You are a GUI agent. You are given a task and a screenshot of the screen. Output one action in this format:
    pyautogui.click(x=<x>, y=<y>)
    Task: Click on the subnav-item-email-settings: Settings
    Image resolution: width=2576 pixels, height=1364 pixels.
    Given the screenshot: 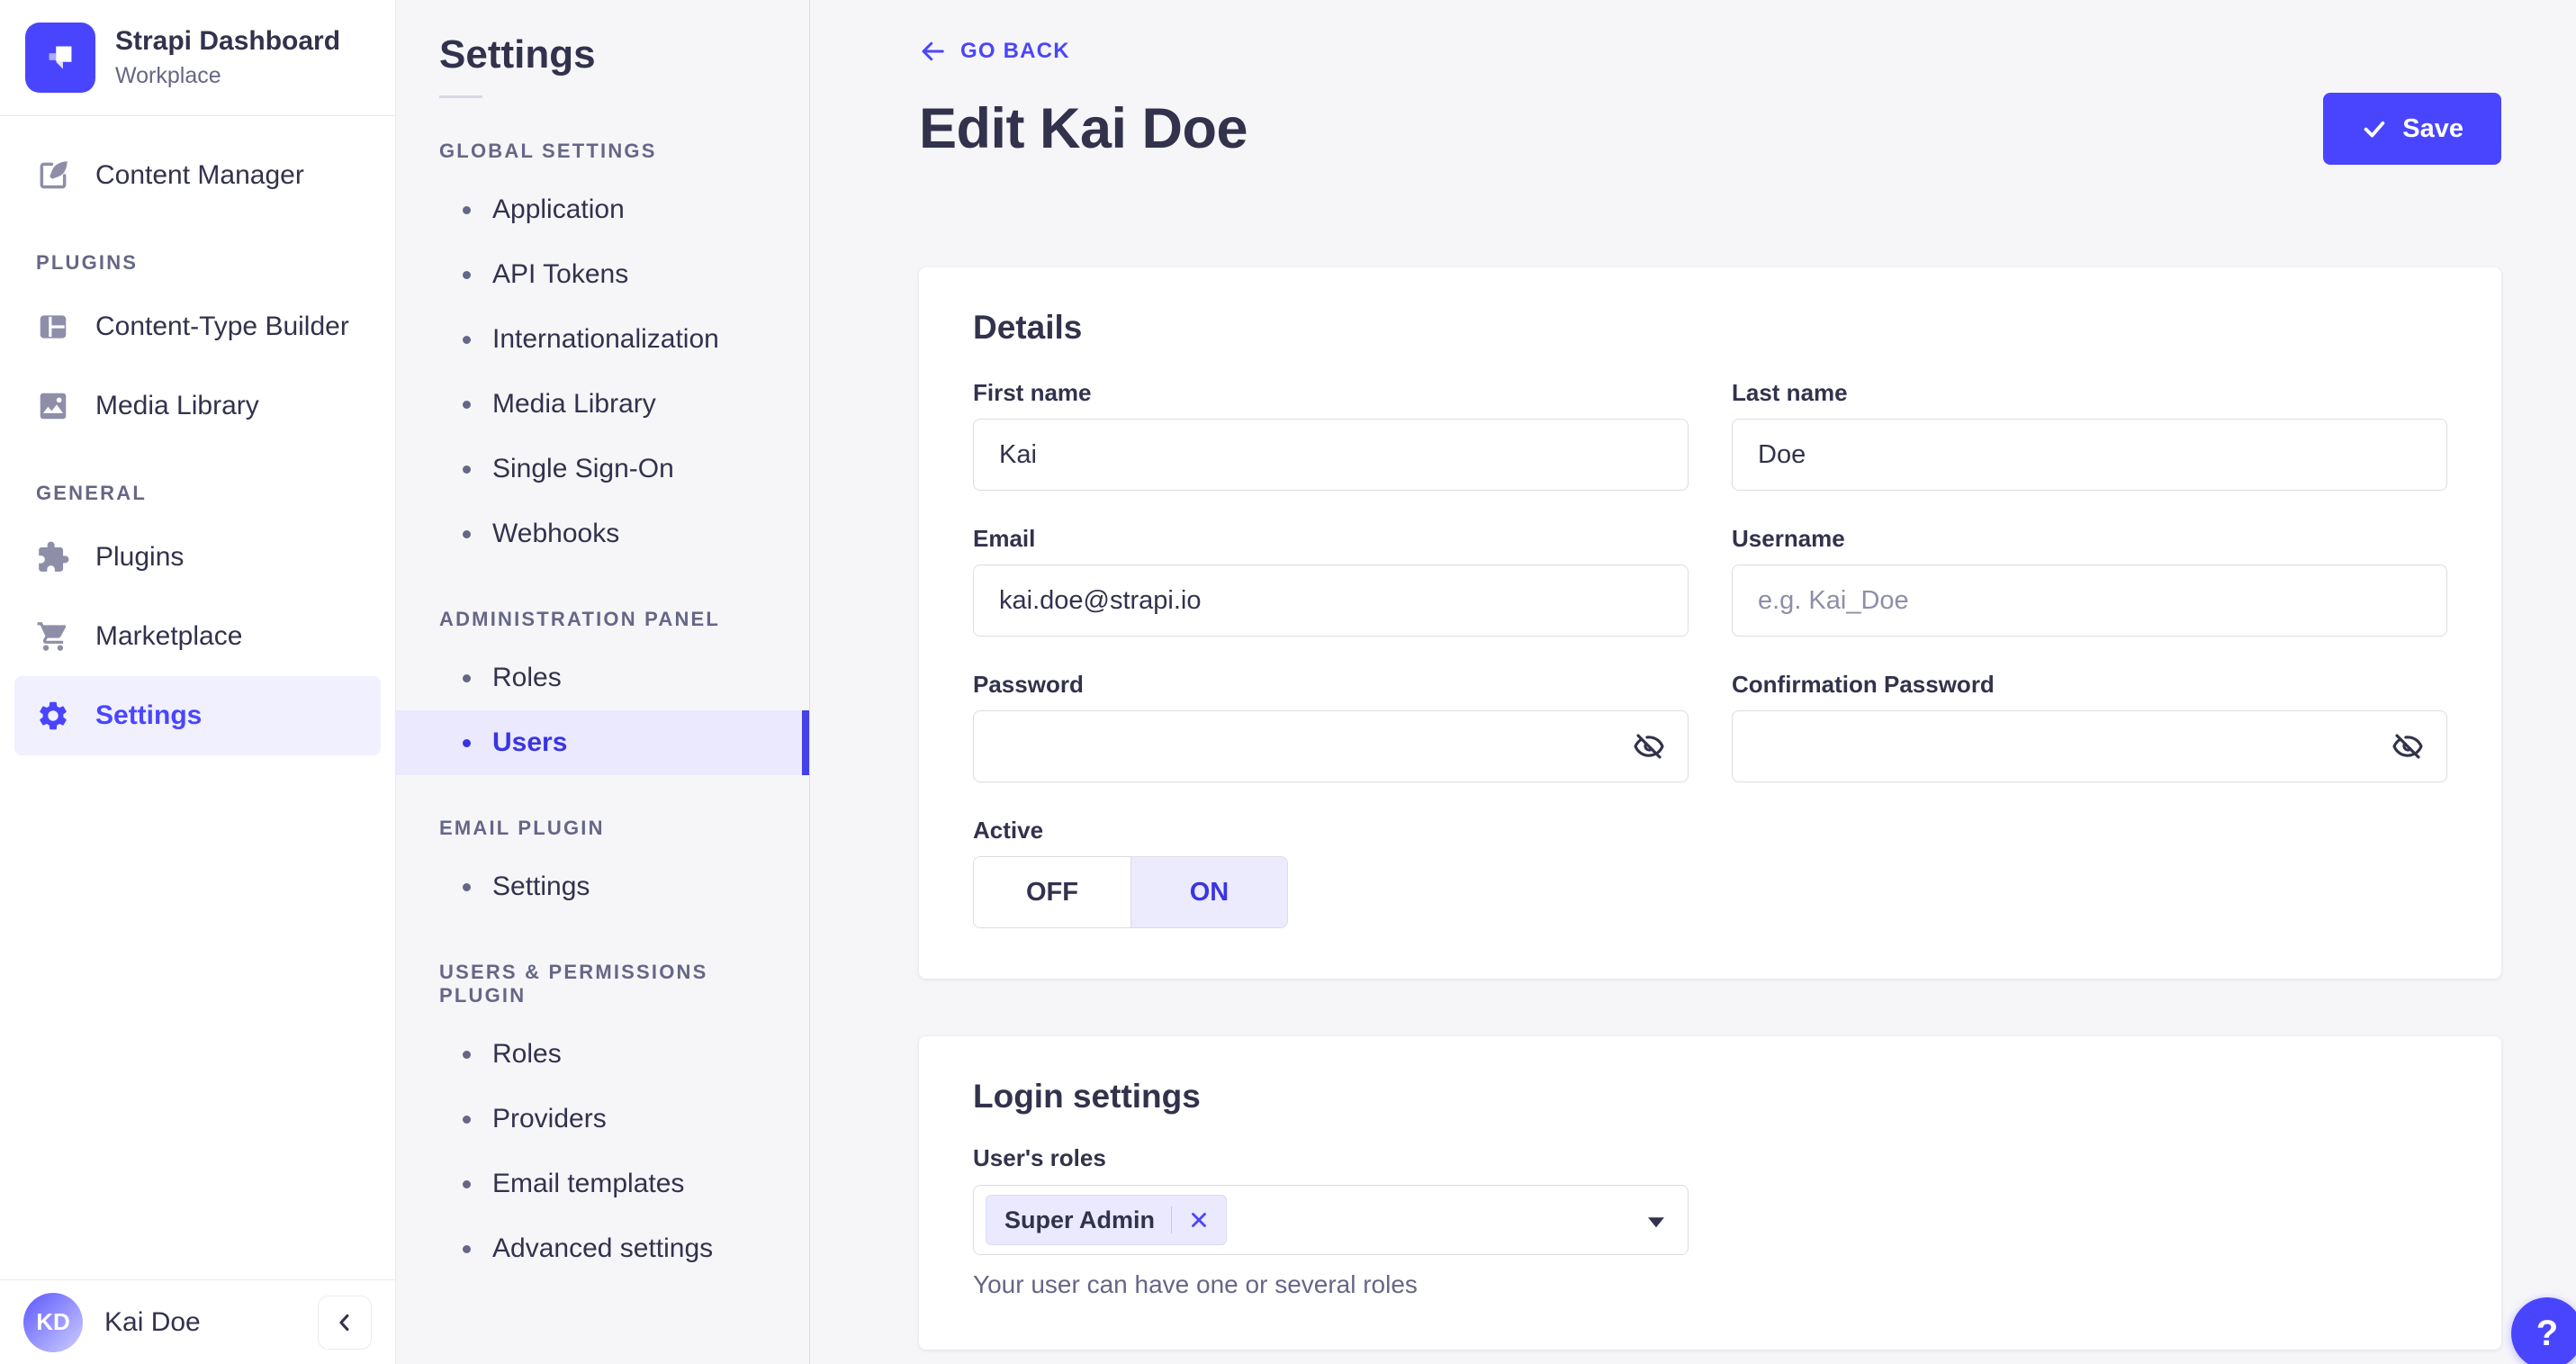 What is the action you would take?
    pyautogui.click(x=602, y=886)
    